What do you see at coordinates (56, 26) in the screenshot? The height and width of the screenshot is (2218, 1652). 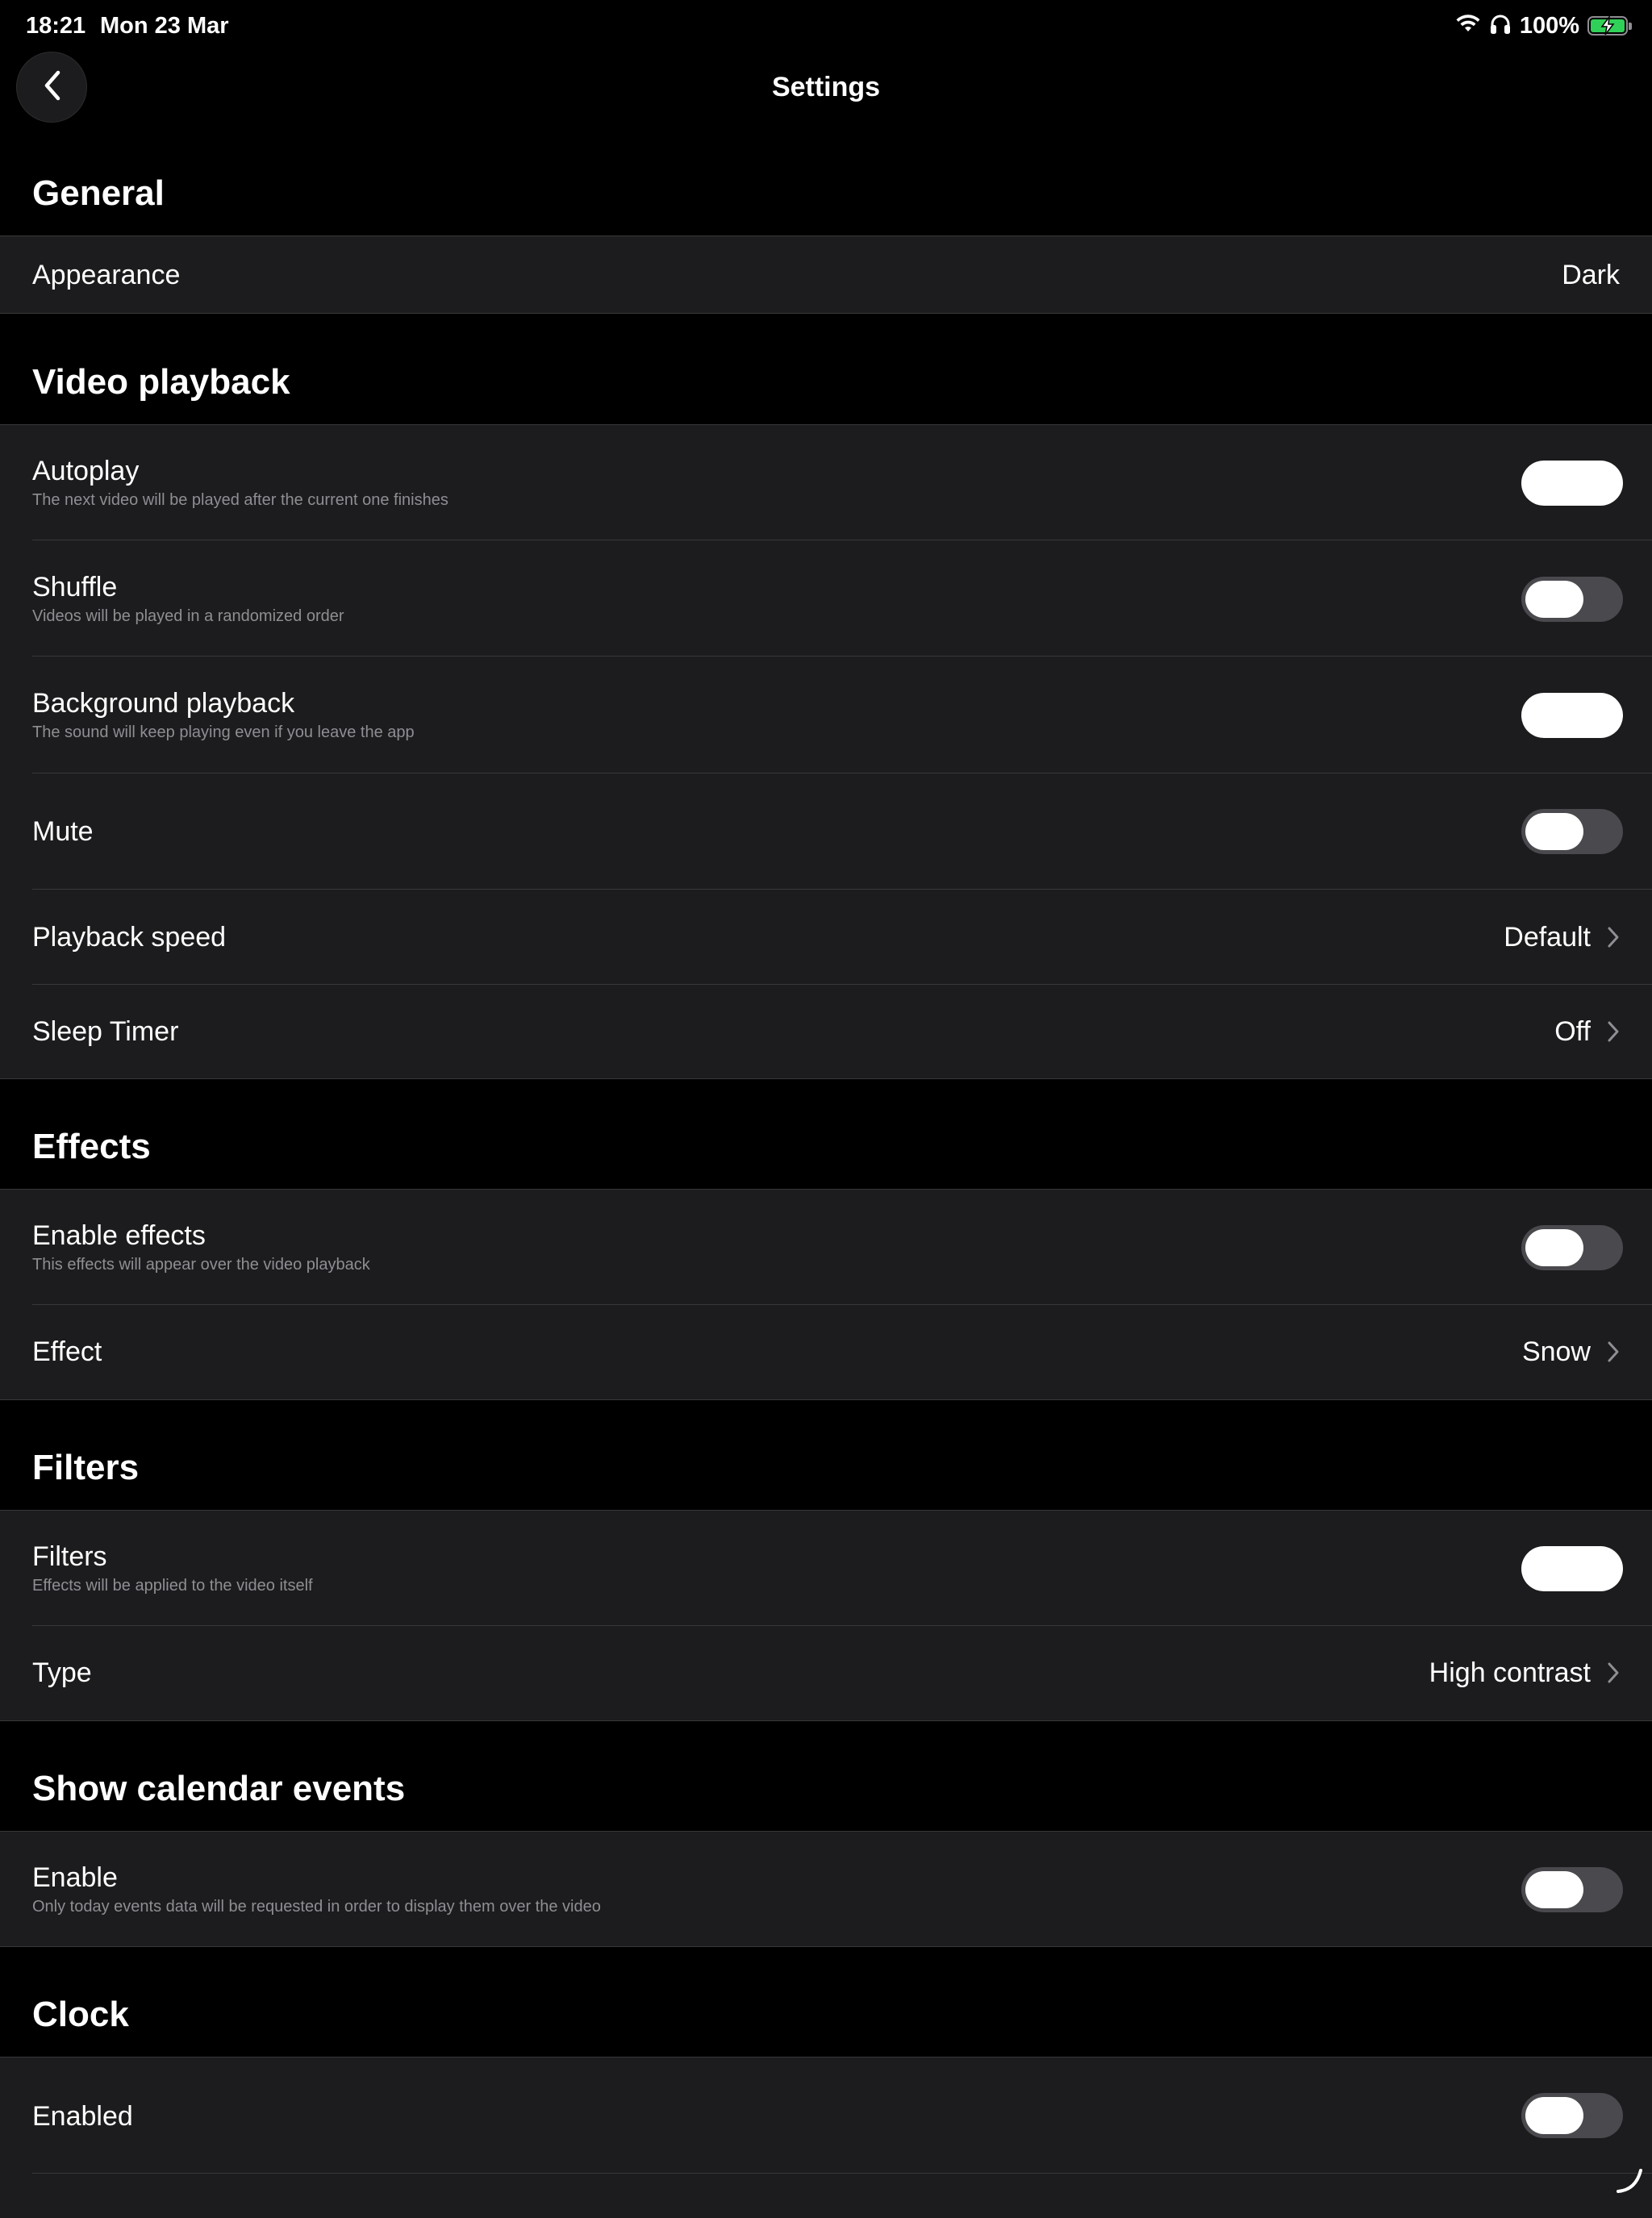 I see `status-time: 18:21` at bounding box center [56, 26].